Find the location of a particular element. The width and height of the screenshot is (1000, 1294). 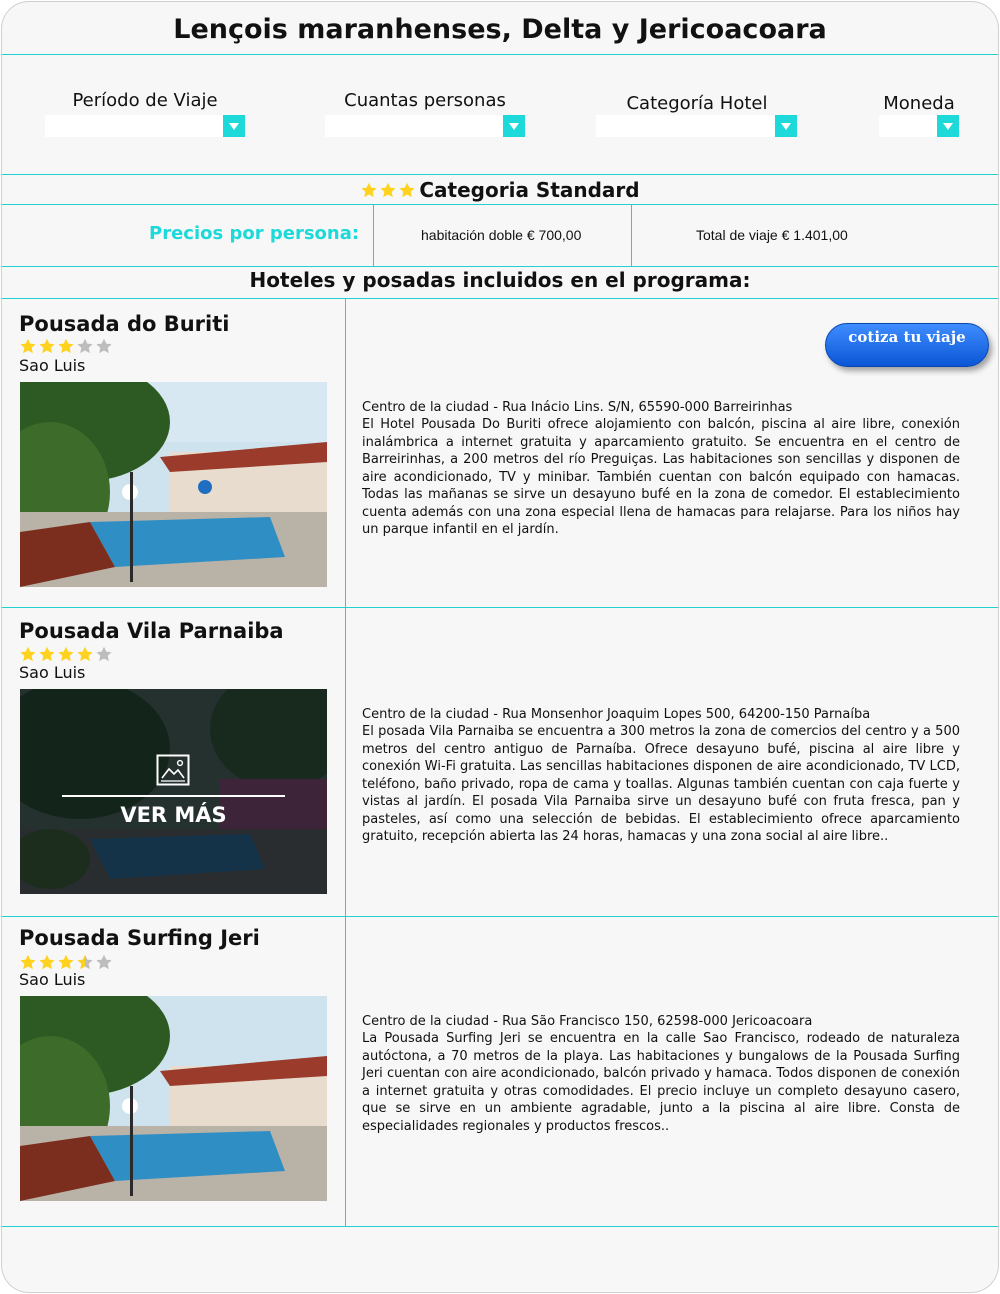

persons-label: Cuantas personas is located at coordinates (425, 100).